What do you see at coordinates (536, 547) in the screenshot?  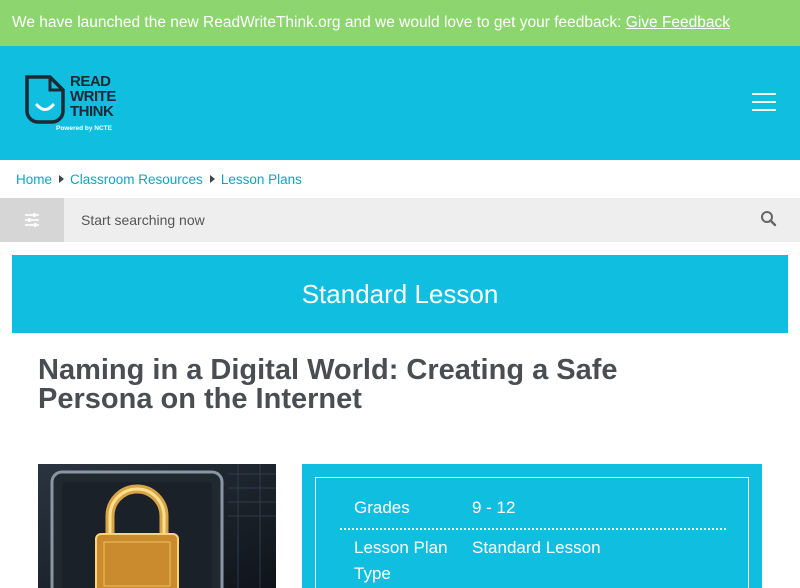 I see `lesson-plan-type-value: Standard Lesson` at bounding box center [536, 547].